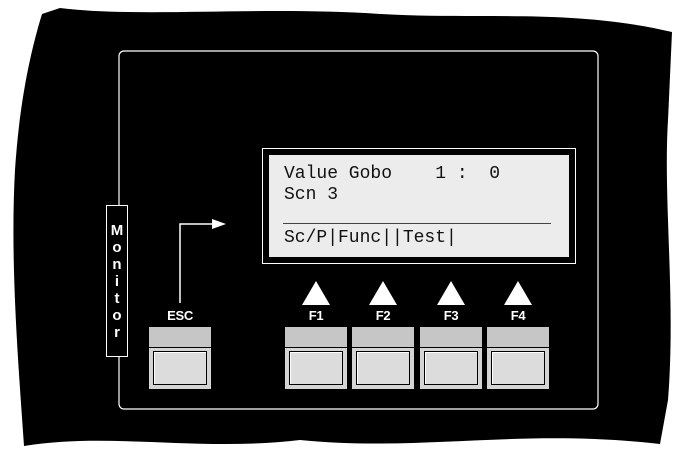 The height and width of the screenshot is (458, 676). Describe the element at coordinates (316, 293) in the screenshot. I see `f1-up-triangle-icon` at that location.